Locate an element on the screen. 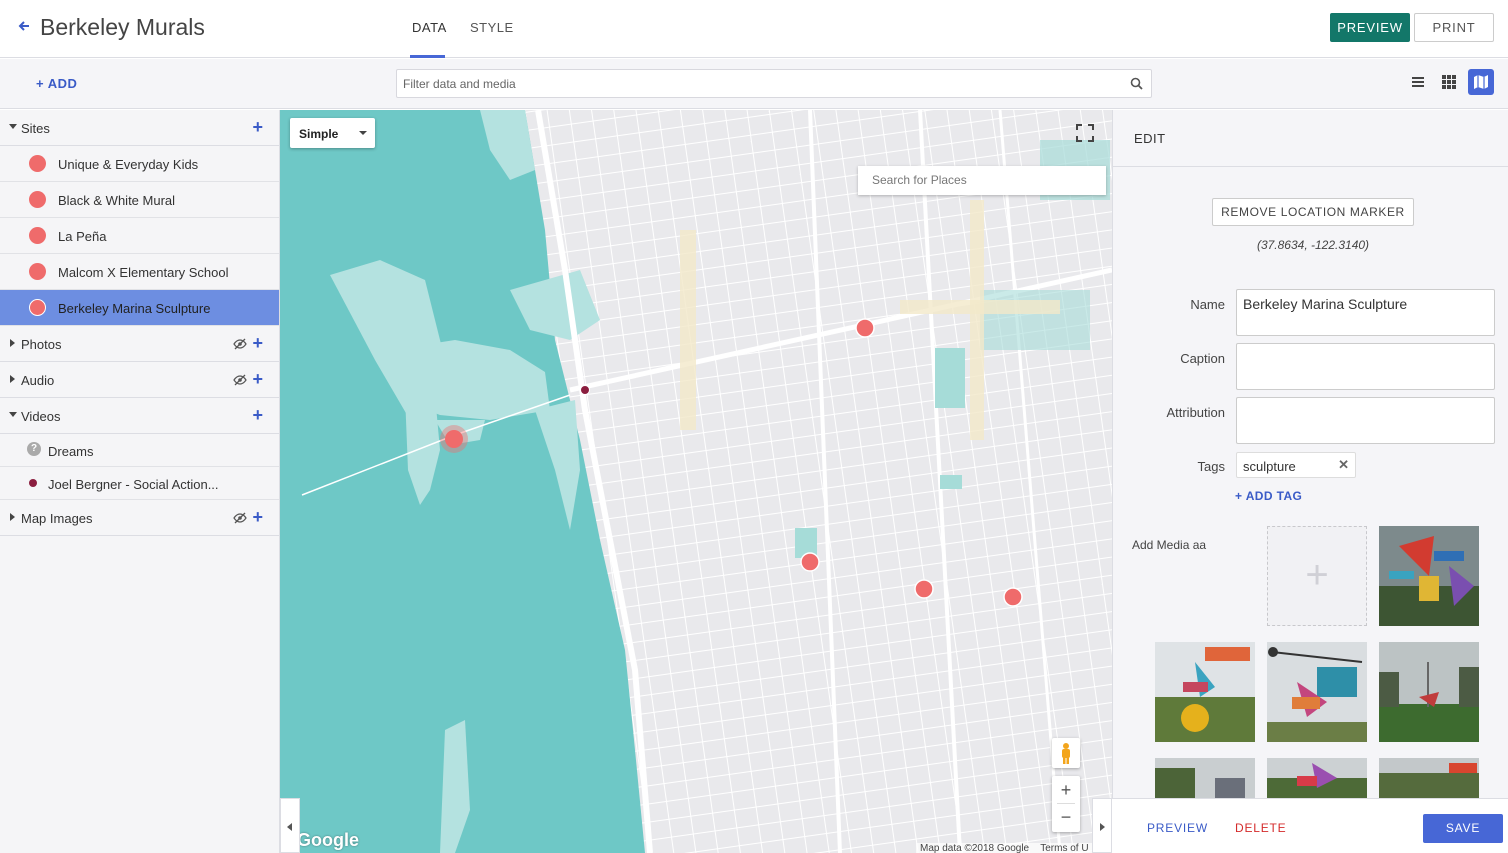  map-style-select: Simple is located at coordinates (332, 133).